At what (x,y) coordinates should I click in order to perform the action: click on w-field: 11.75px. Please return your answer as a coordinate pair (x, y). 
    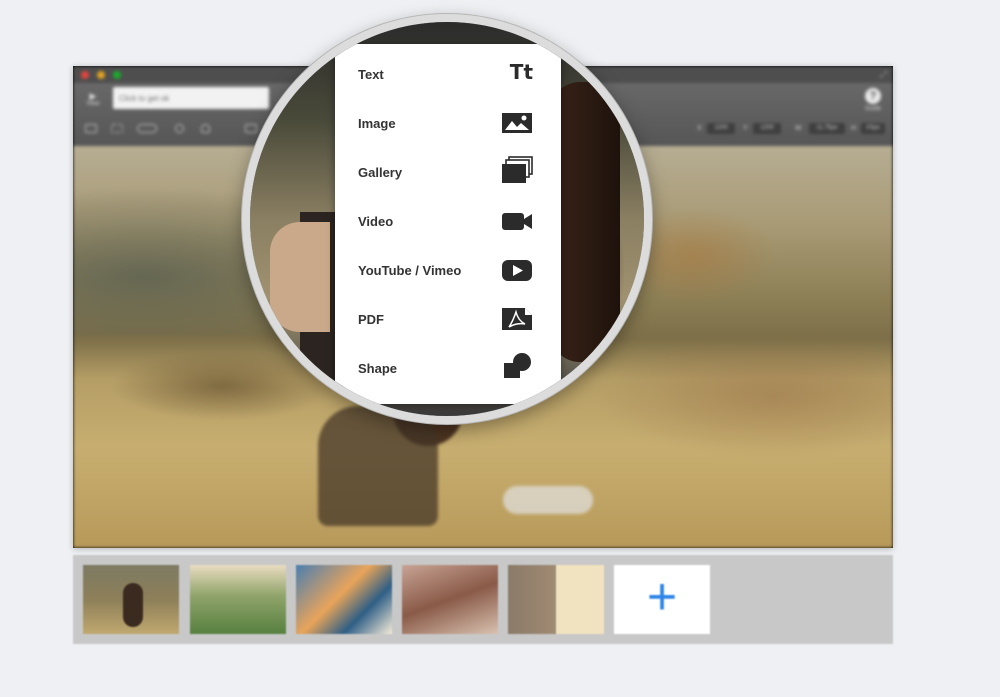
    Looking at the image, I should click on (827, 128).